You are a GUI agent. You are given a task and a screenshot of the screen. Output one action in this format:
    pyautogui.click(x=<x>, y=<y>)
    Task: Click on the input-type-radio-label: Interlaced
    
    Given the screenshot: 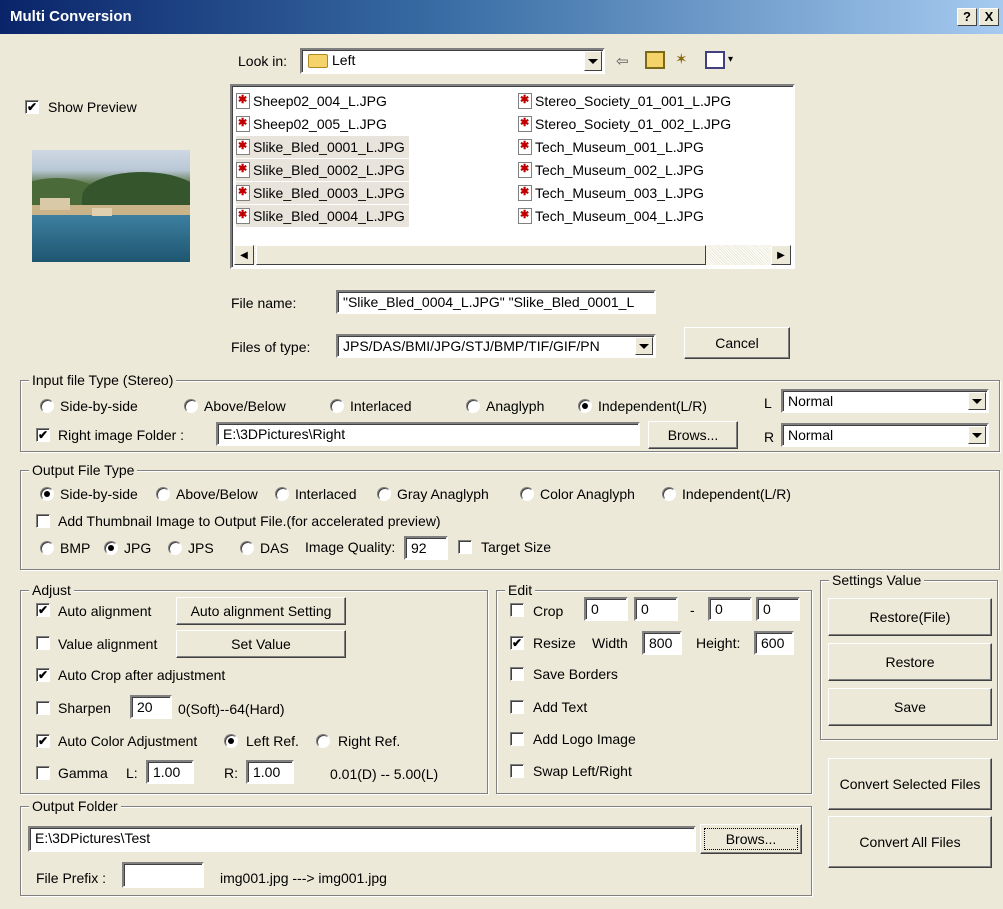 What is the action you would take?
    pyautogui.click(x=381, y=406)
    